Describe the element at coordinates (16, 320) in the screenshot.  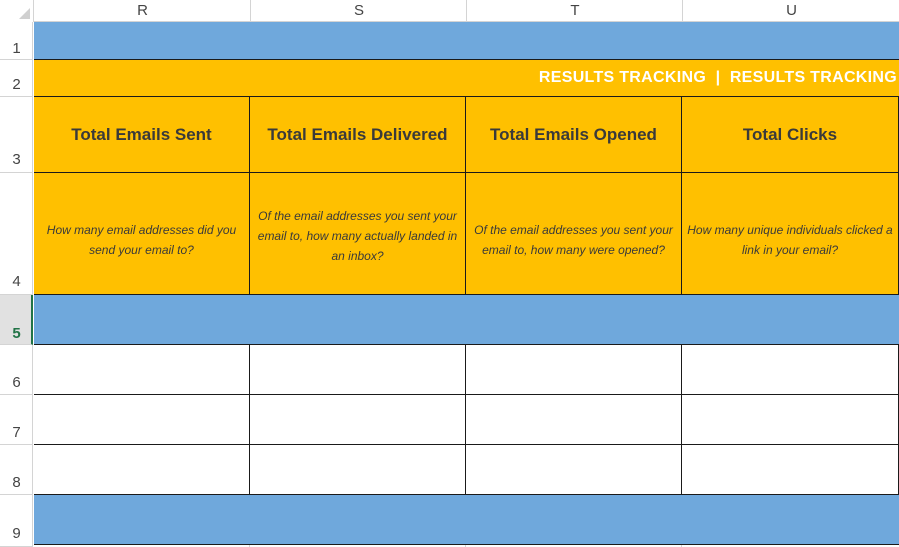
I see `row-header-5: 5` at that location.